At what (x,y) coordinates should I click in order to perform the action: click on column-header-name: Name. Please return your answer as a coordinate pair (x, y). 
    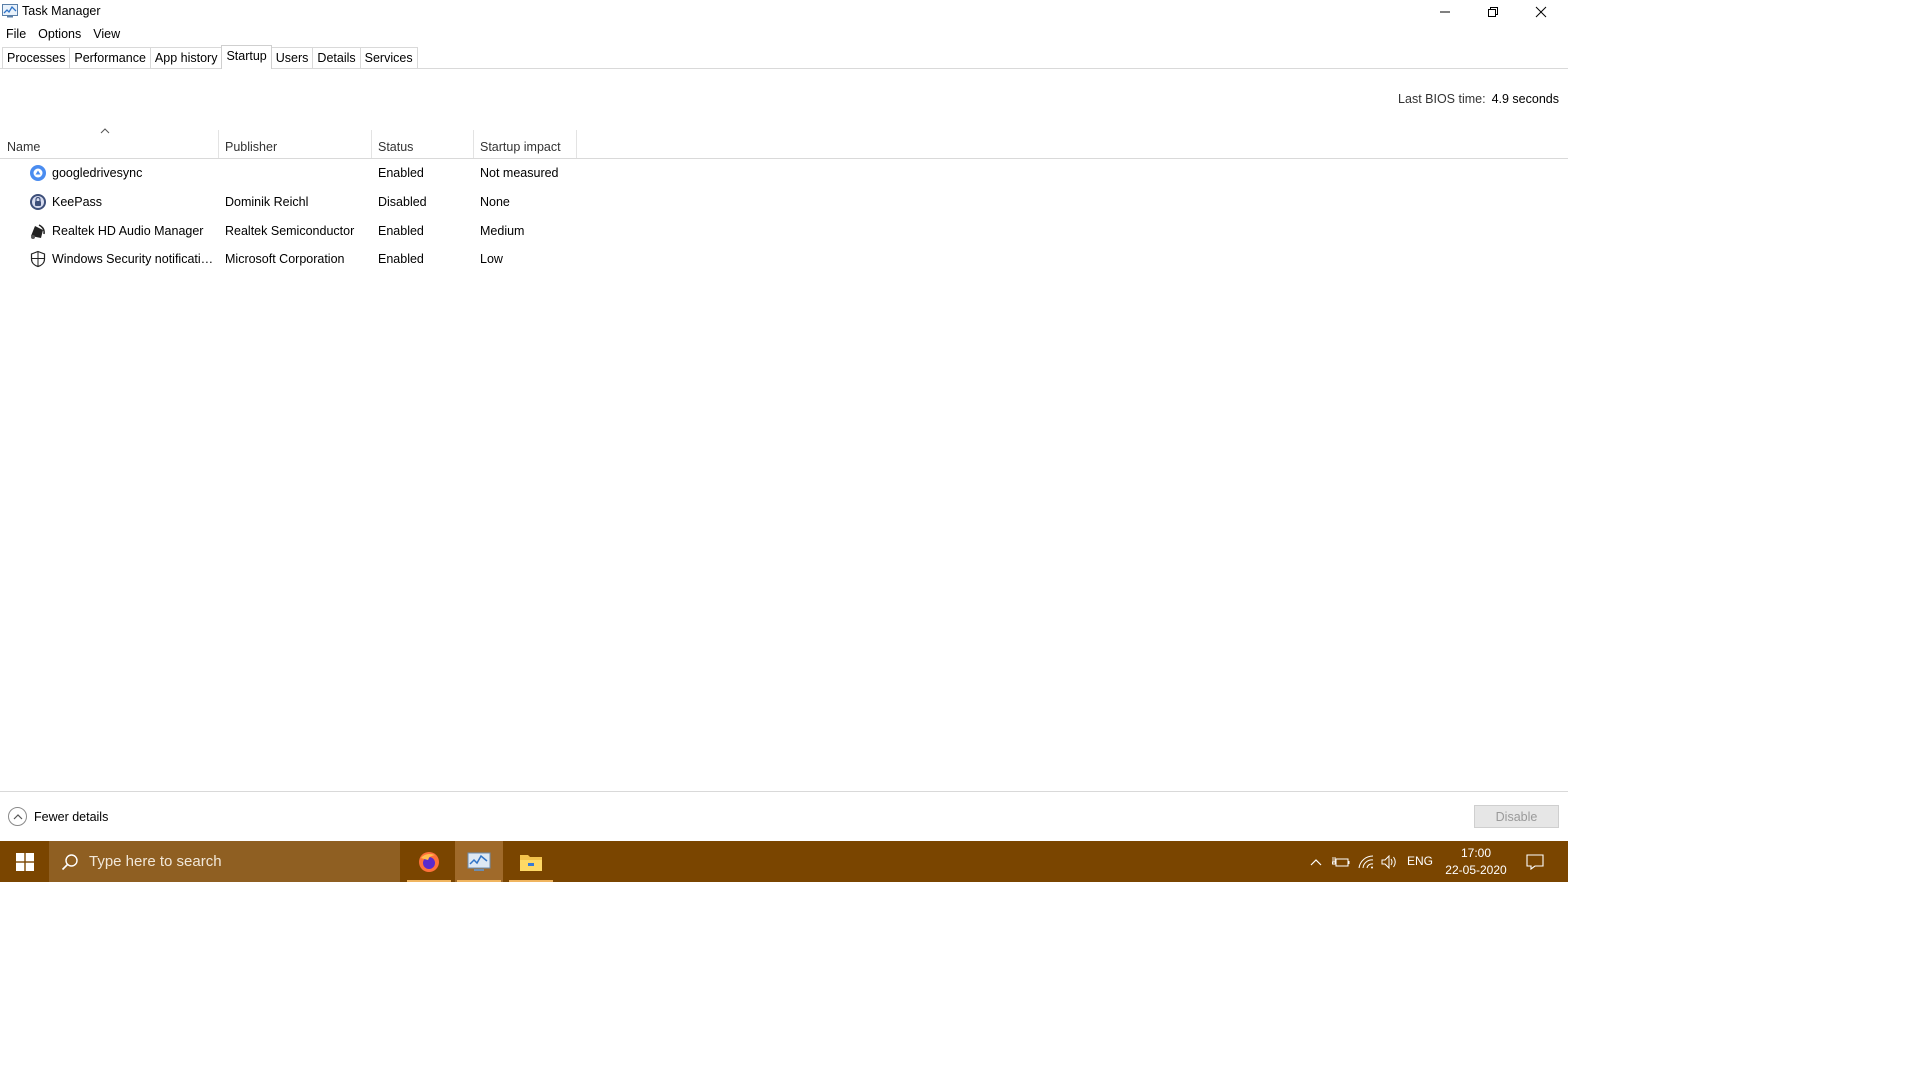
    Looking at the image, I should click on (110, 144).